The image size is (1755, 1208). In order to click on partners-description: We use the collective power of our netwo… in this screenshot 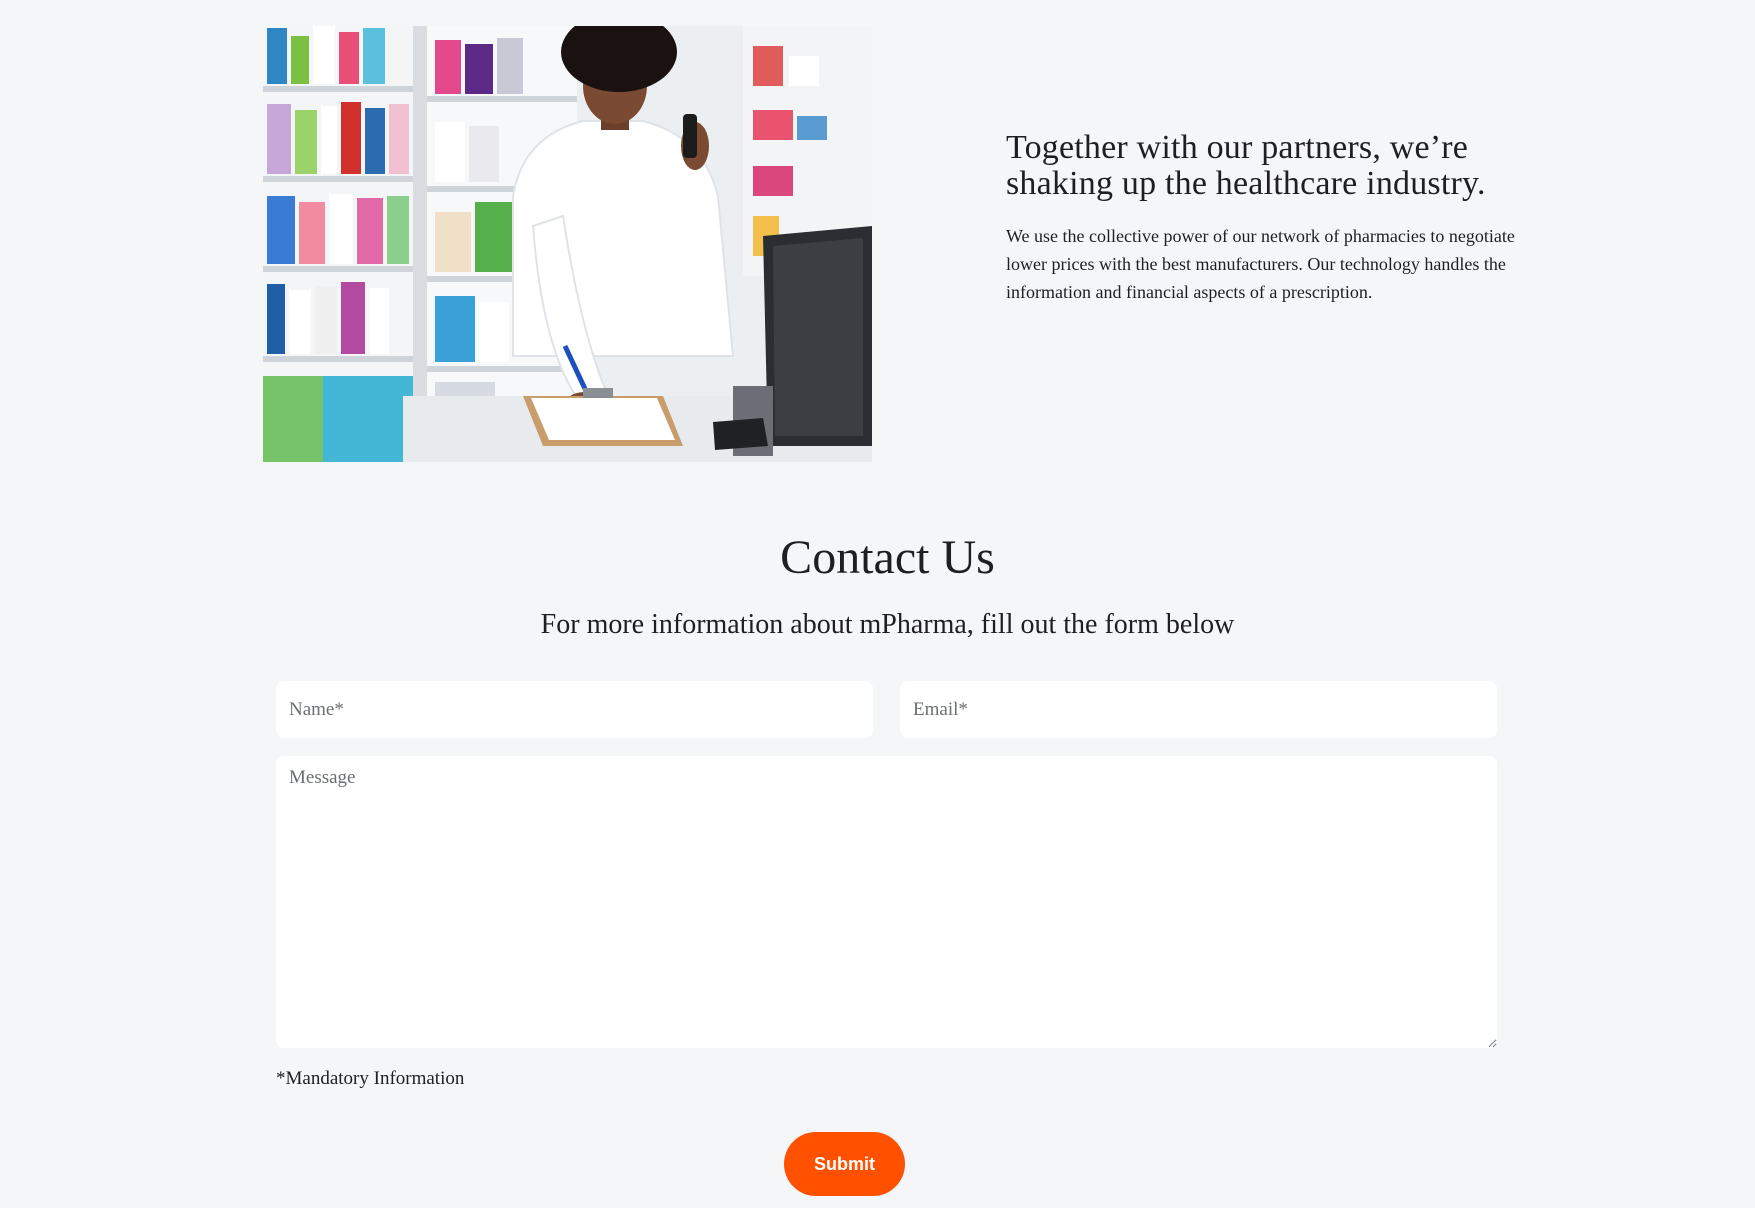, I will do `click(1260, 264)`.